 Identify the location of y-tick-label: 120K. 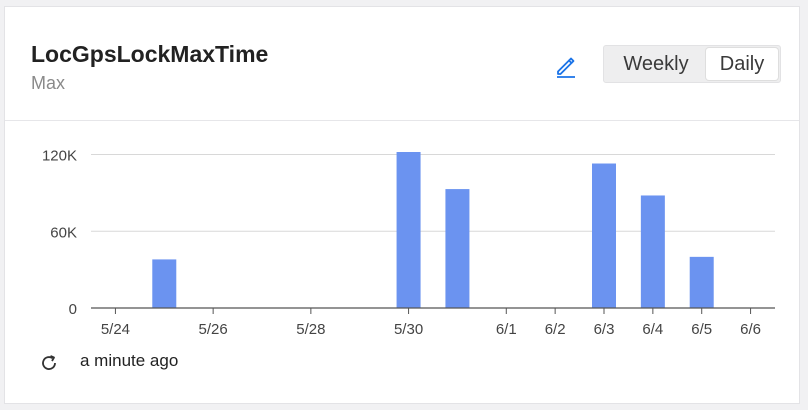
(59, 156).